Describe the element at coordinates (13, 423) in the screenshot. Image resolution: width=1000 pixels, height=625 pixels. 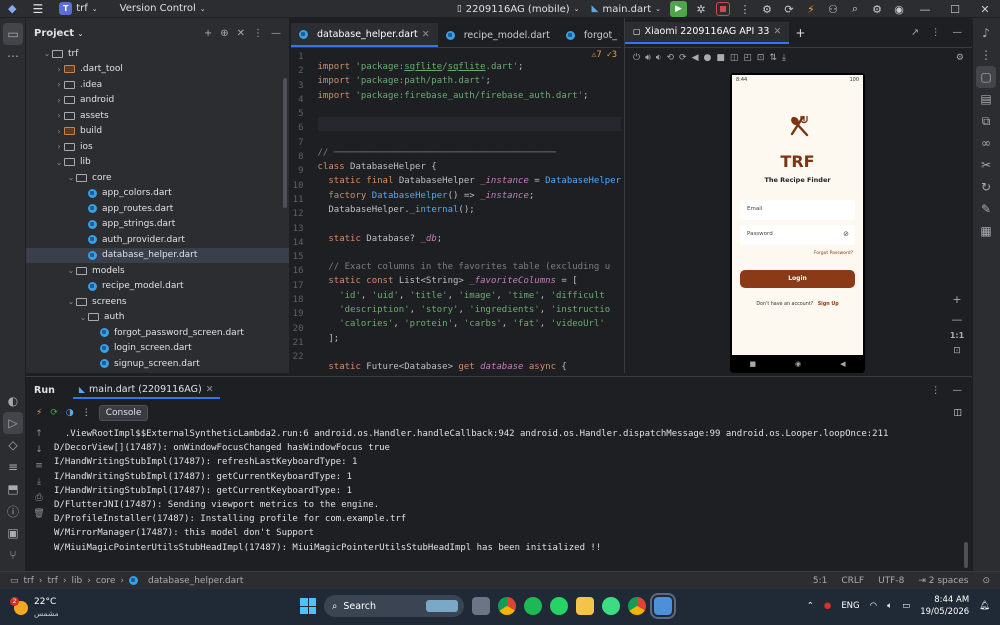
I see `run-tool-icon: ▷` at that location.